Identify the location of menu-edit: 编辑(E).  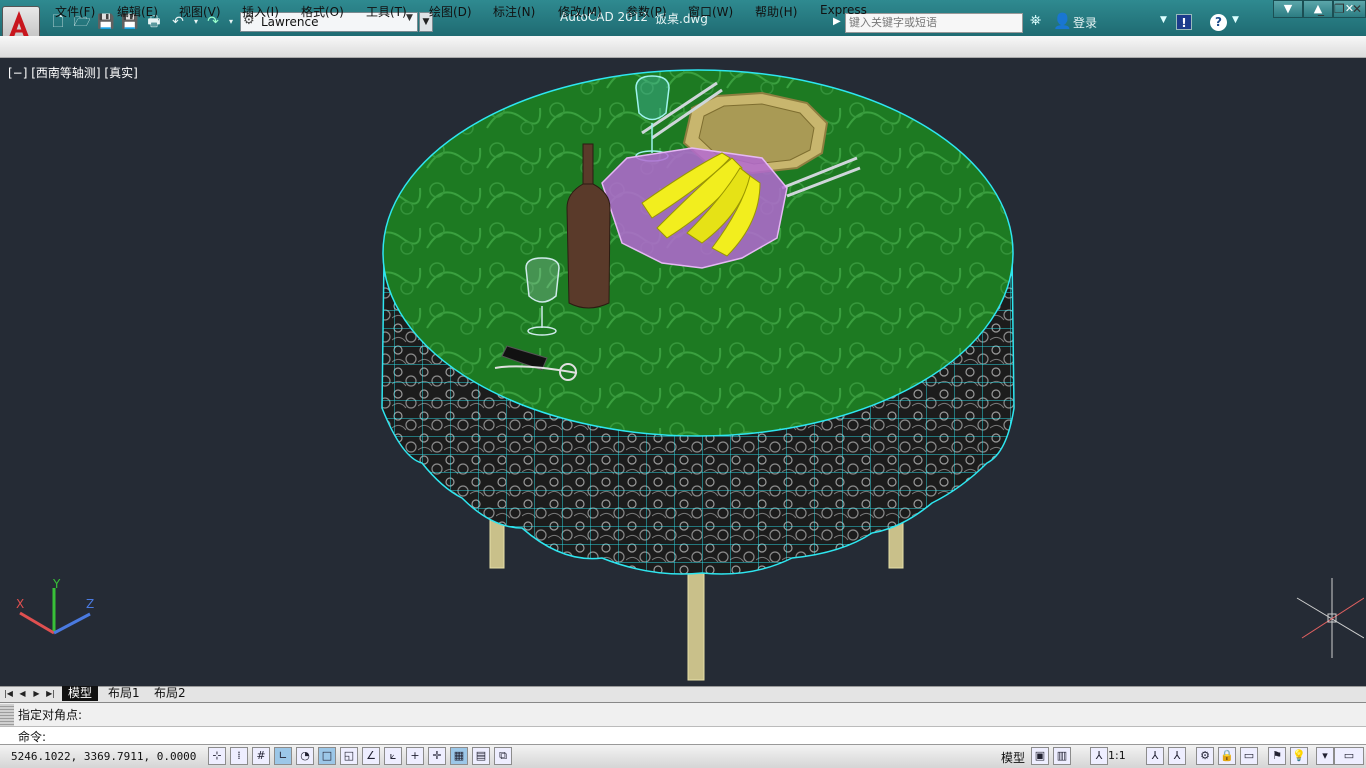
(137, 11).